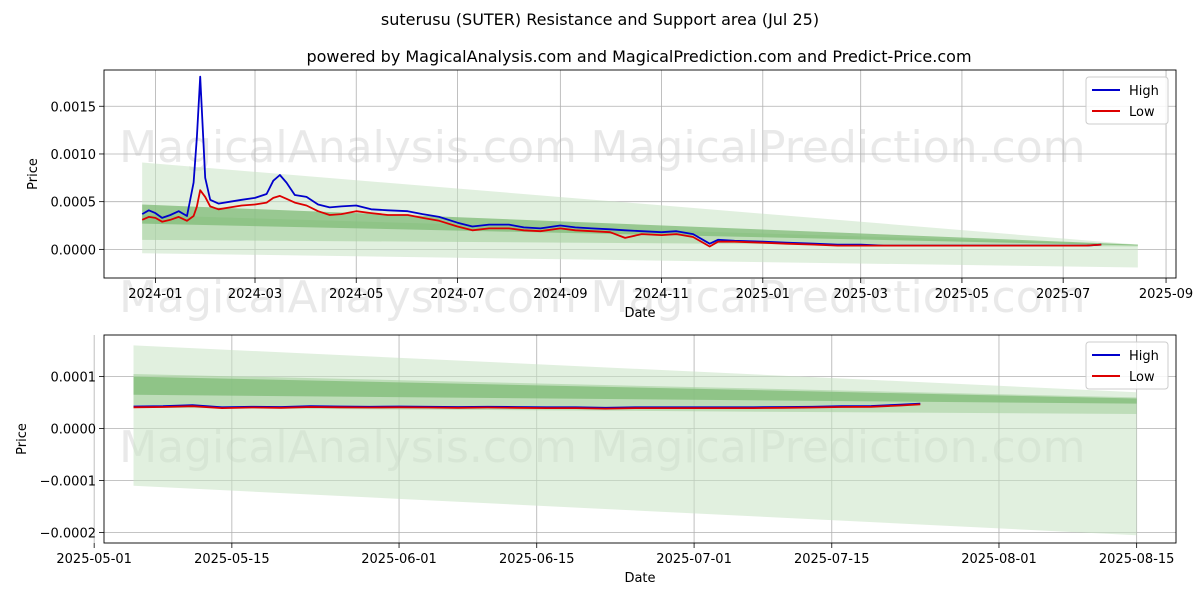  I want to click on band-group, so click(640, 215).